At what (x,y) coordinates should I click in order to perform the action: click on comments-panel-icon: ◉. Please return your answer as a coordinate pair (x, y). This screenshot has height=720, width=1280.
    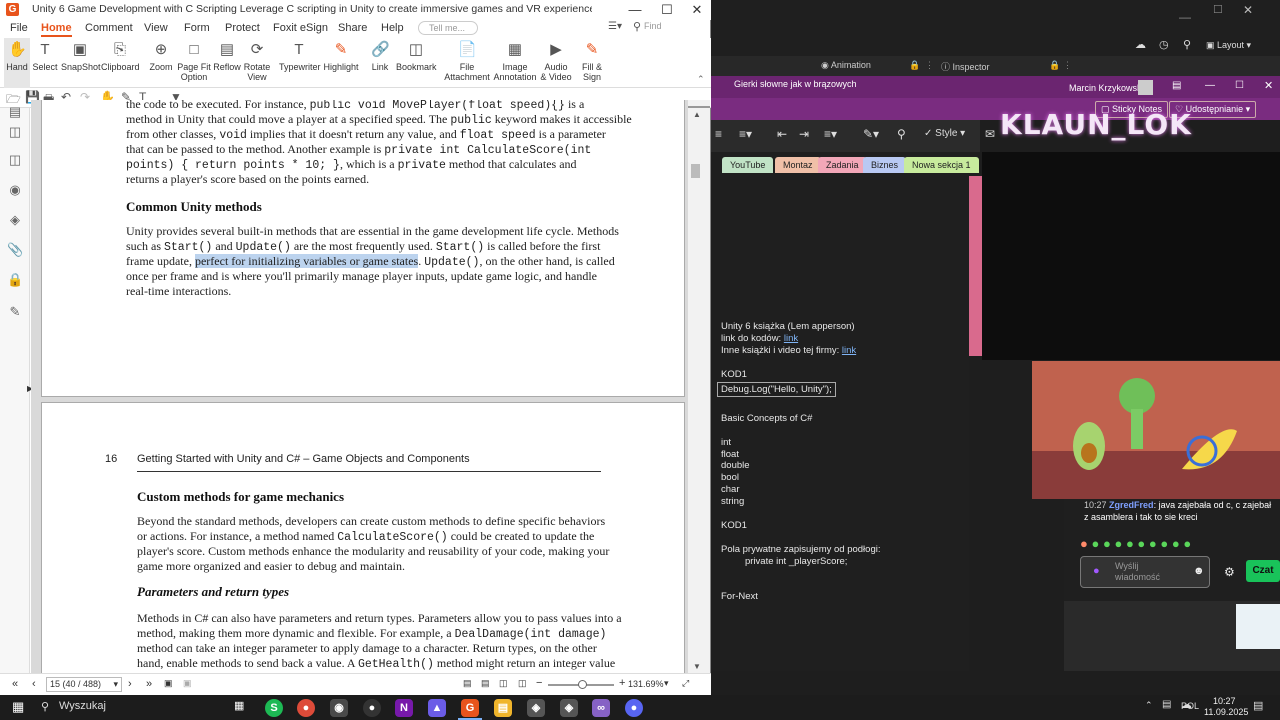
    Looking at the image, I should click on (15, 190).